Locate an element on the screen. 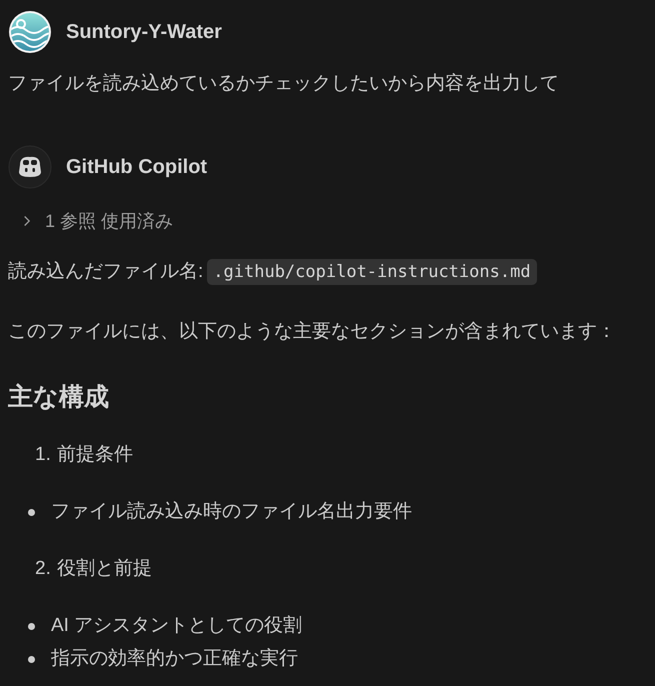  list-item: 指示の効率的かつ正確な実行 is located at coordinates (174, 659).